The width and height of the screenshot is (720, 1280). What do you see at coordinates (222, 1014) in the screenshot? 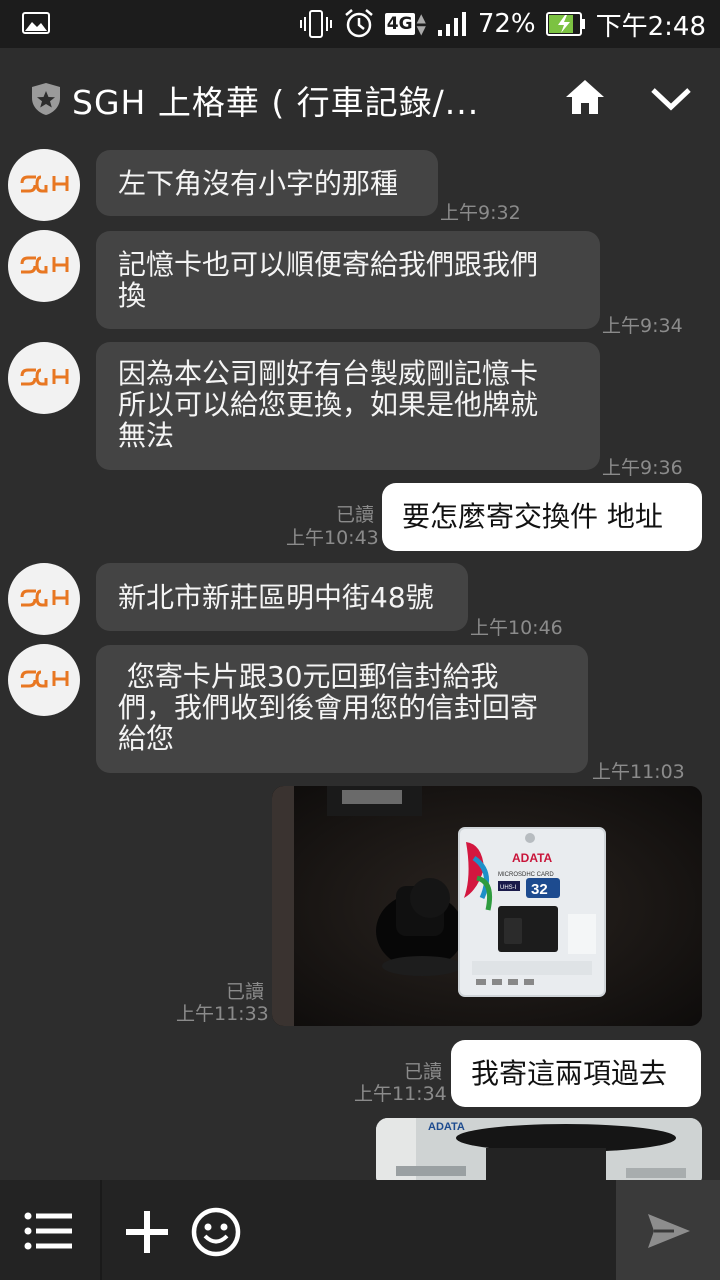
I see `message-time: 上午11:33` at bounding box center [222, 1014].